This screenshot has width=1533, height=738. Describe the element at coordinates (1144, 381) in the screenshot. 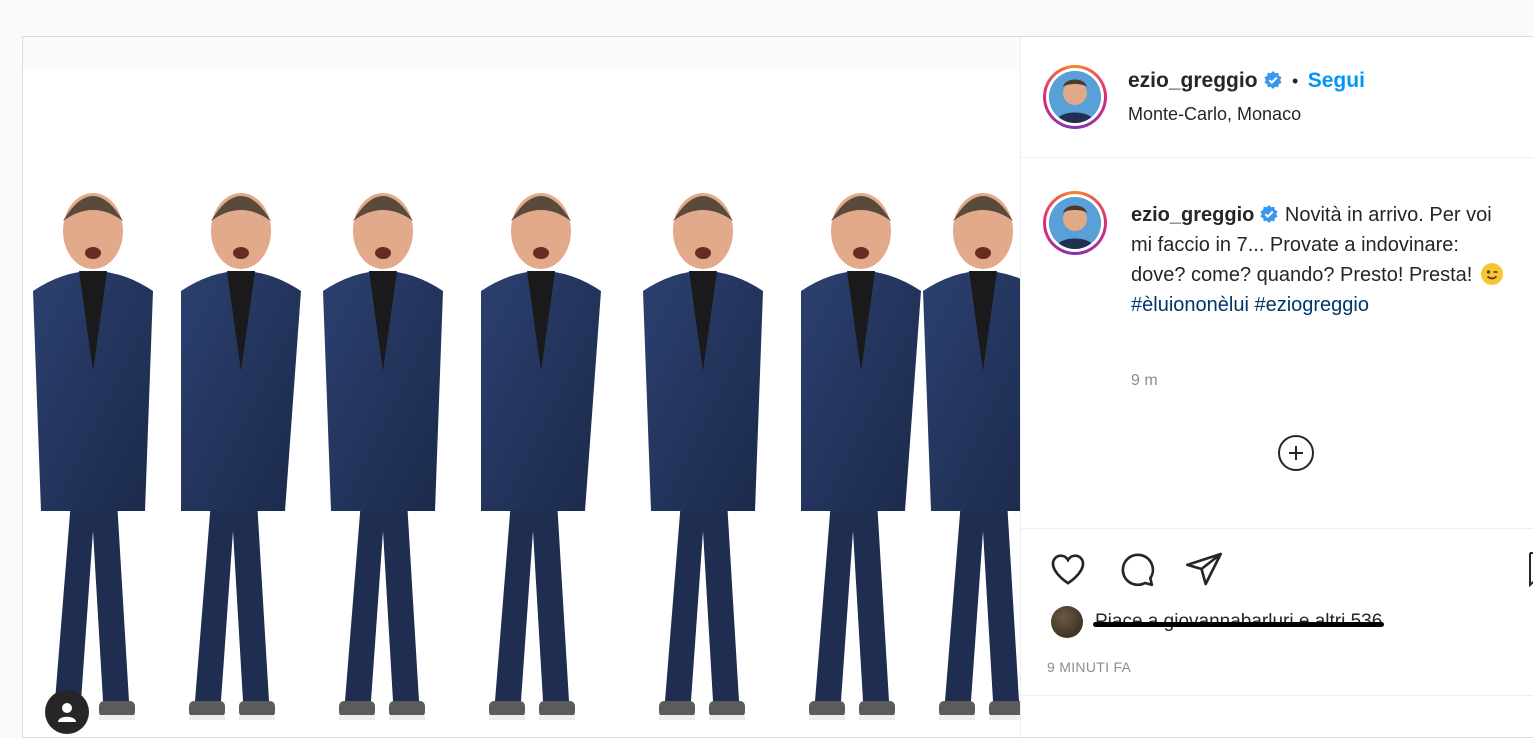

I see `caption-time: 9 m` at that location.